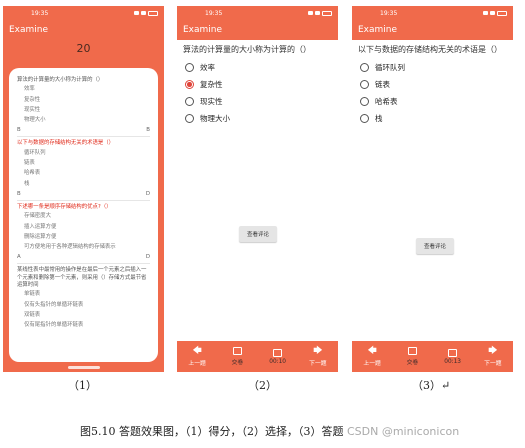  Describe the element at coordinates (403, 431) in the screenshot. I see `watermark: CSDN @miniconicon` at that location.